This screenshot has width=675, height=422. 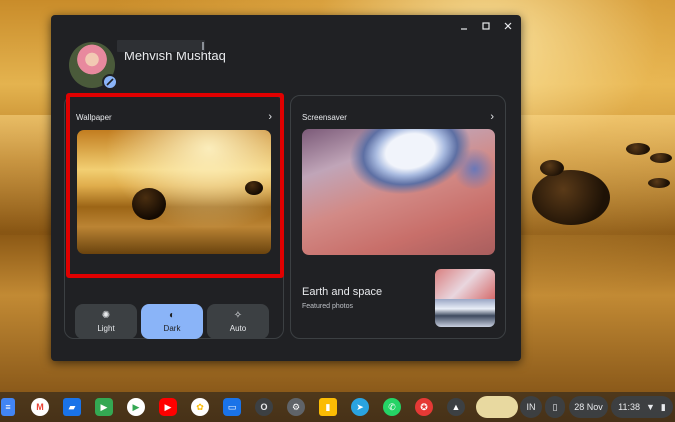 I want to click on minimize-icon, so click(x=464, y=26).